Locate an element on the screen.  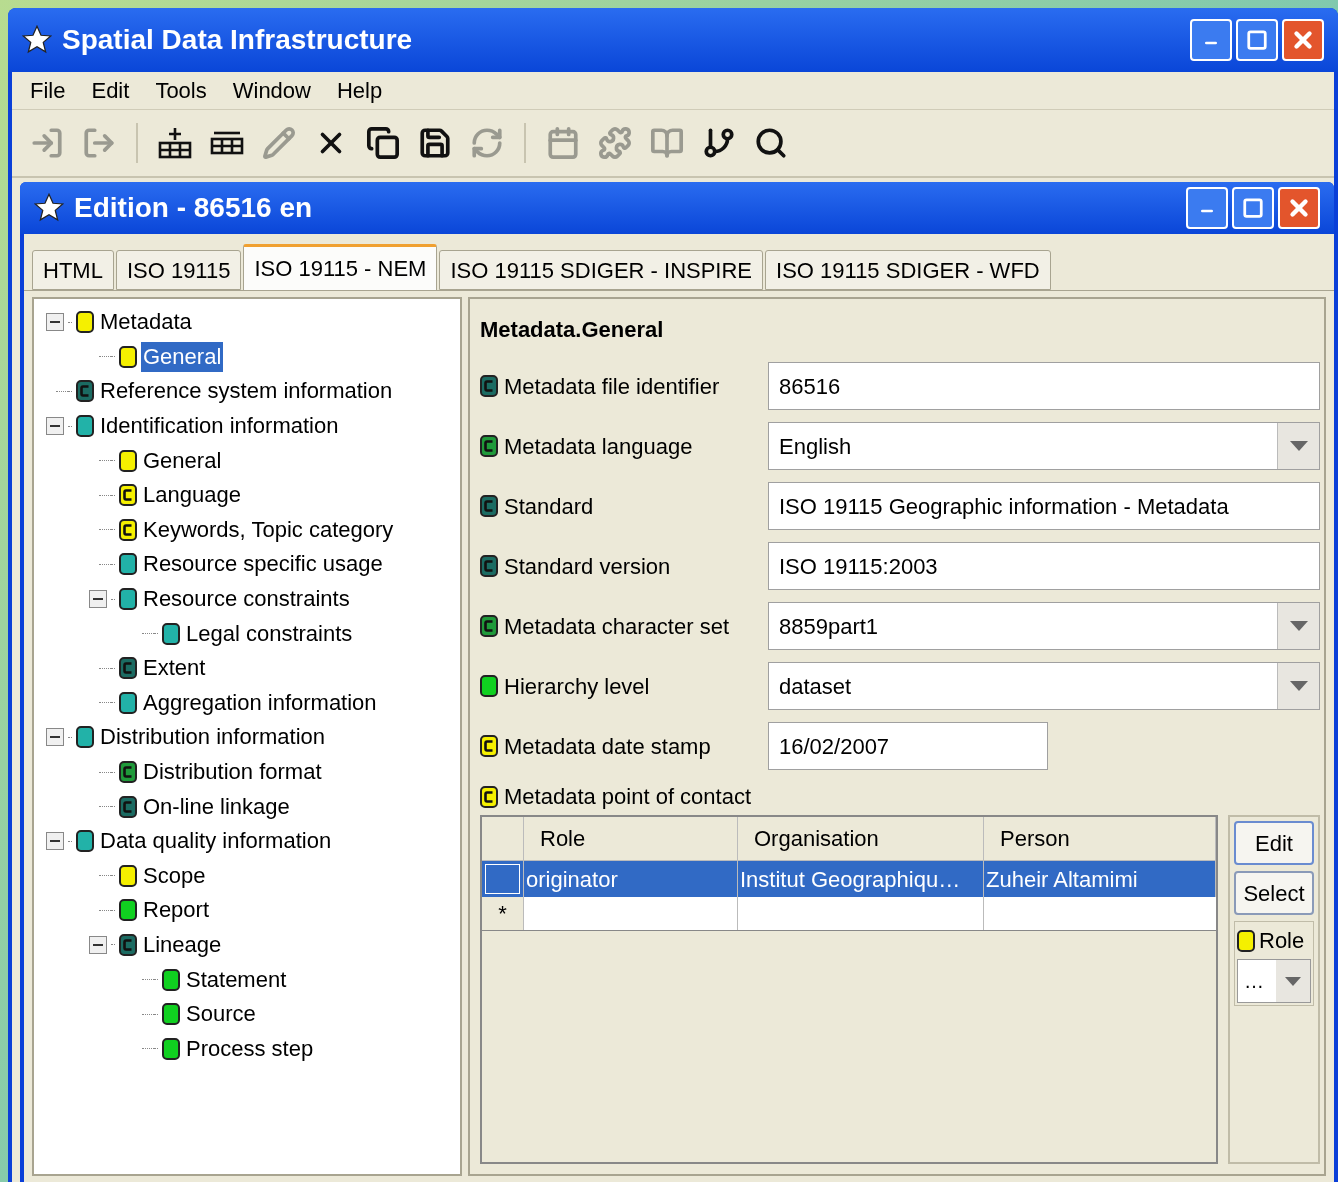
tree-item: Distribution information is located at coordinates (212, 737).